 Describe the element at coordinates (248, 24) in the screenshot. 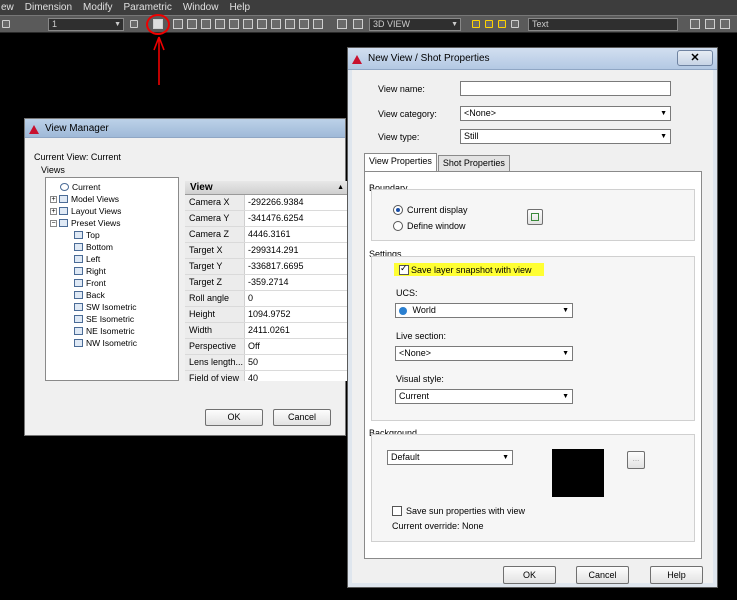

I see `view-back-icon` at that location.